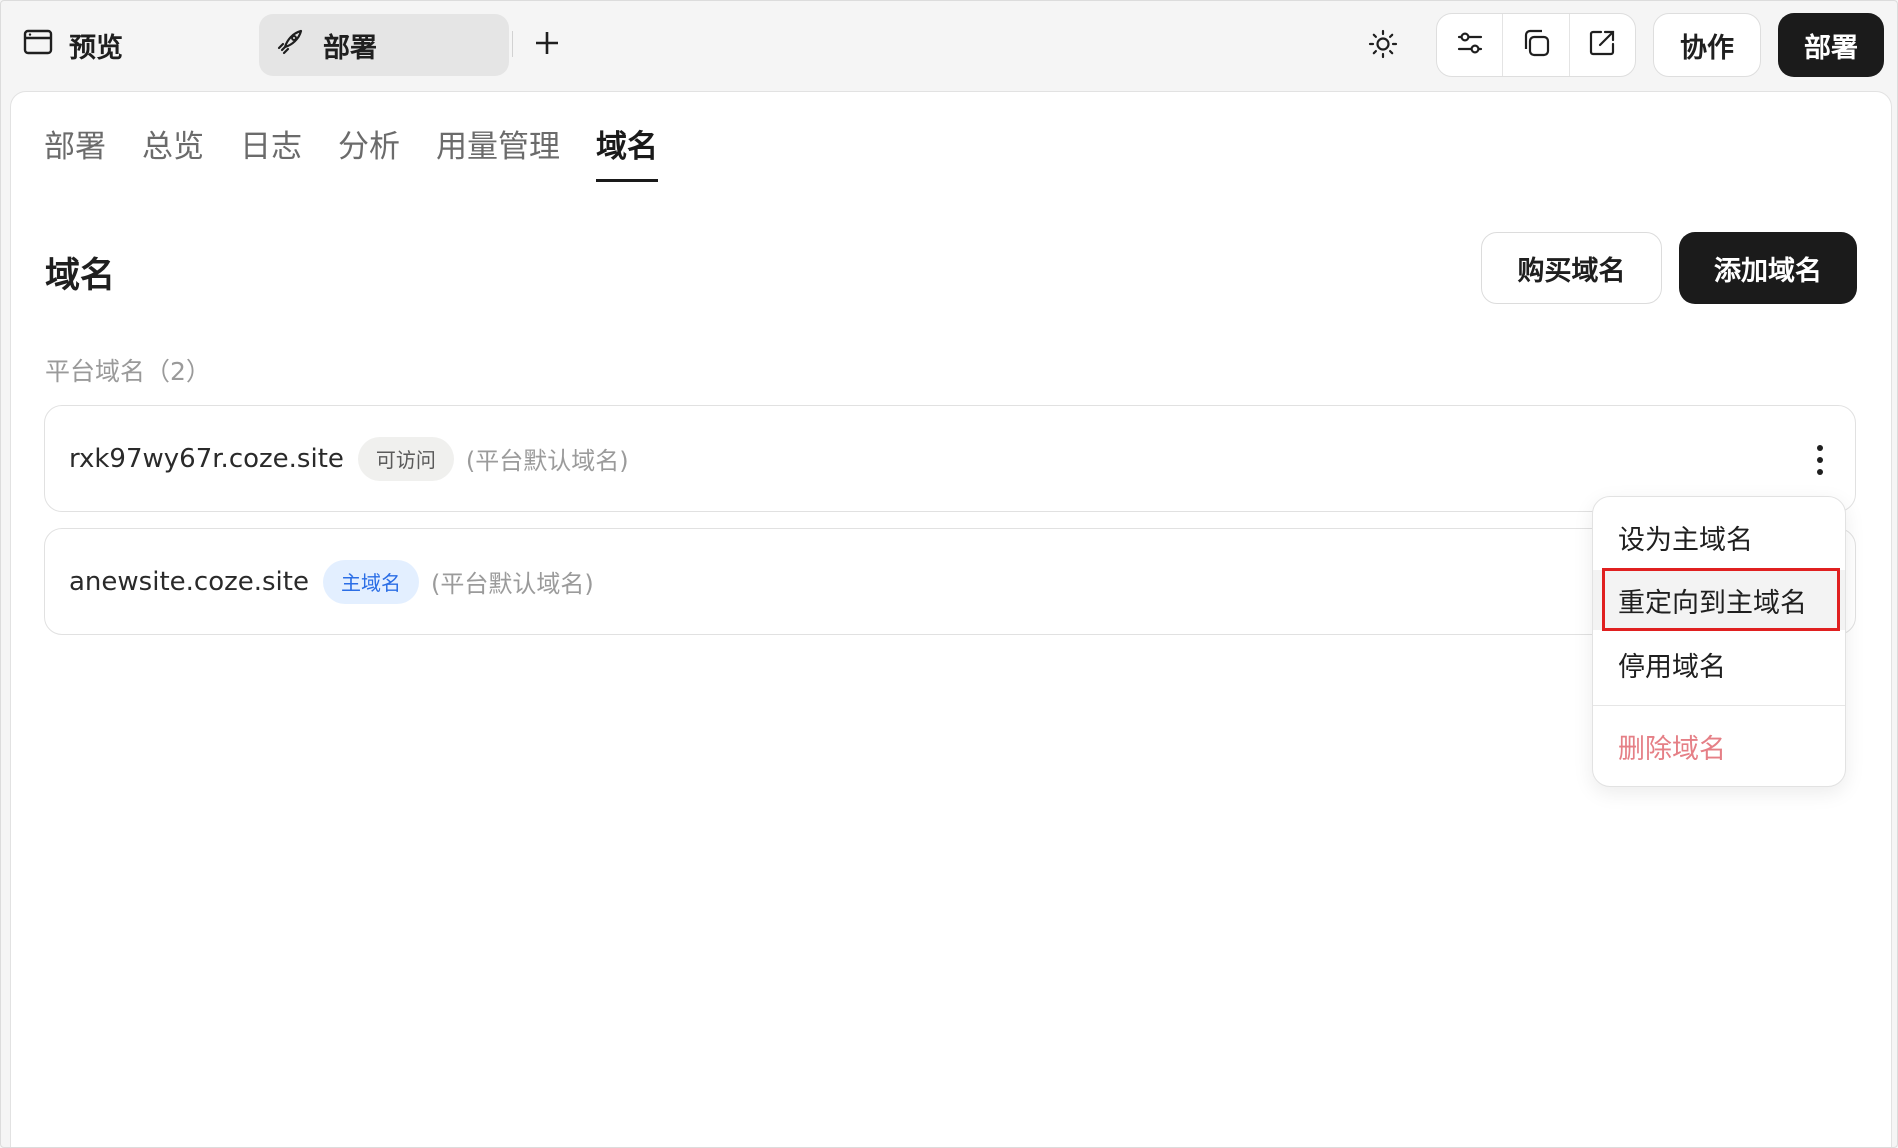  I want to click on settings-button, so click(1470, 45).